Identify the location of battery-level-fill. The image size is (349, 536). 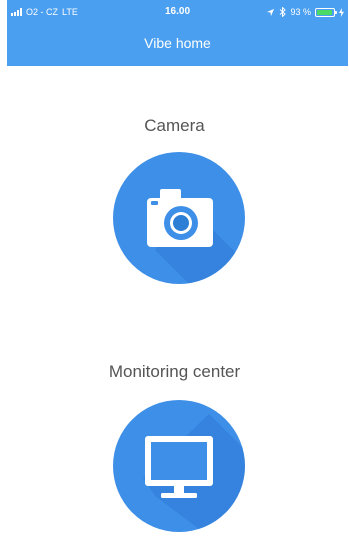
(324, 12).